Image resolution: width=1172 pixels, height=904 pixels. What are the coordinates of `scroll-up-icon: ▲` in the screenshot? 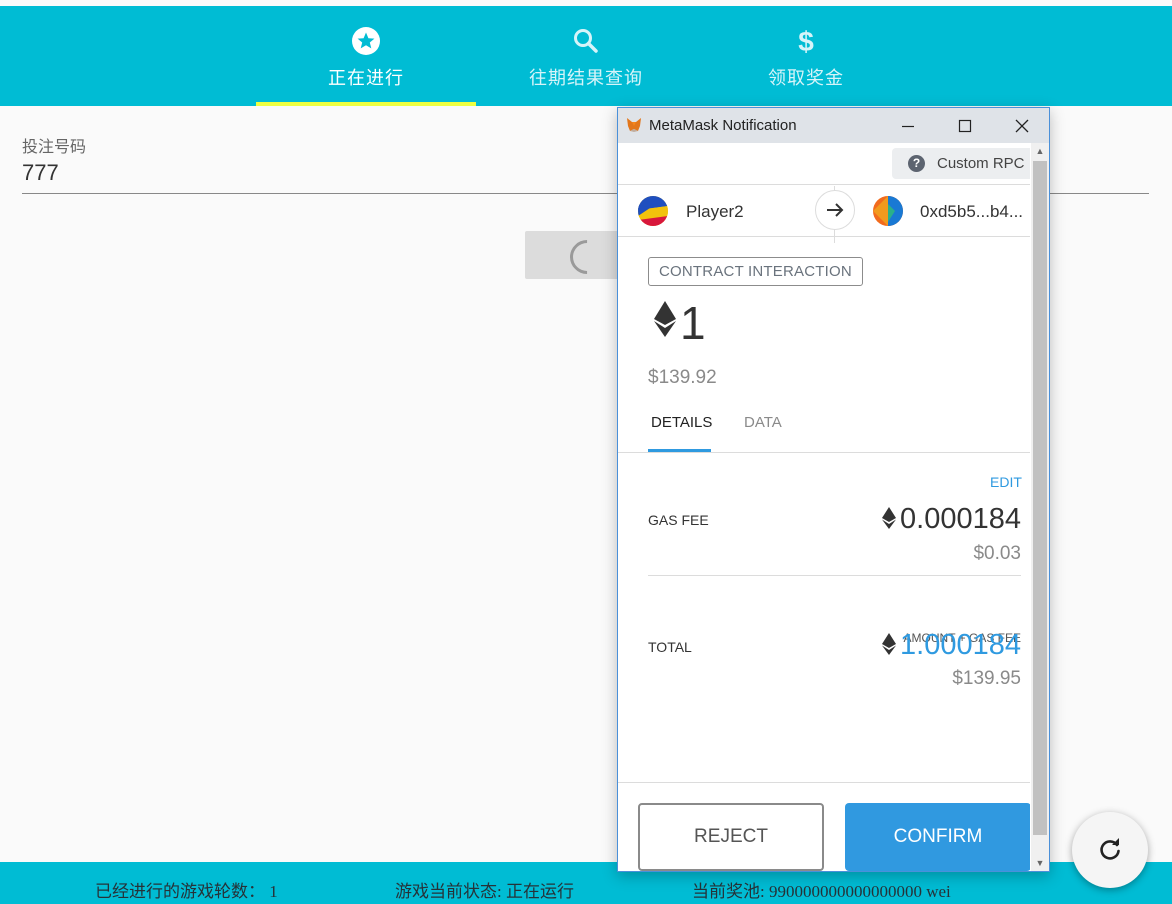 It's located at (1040, 151).